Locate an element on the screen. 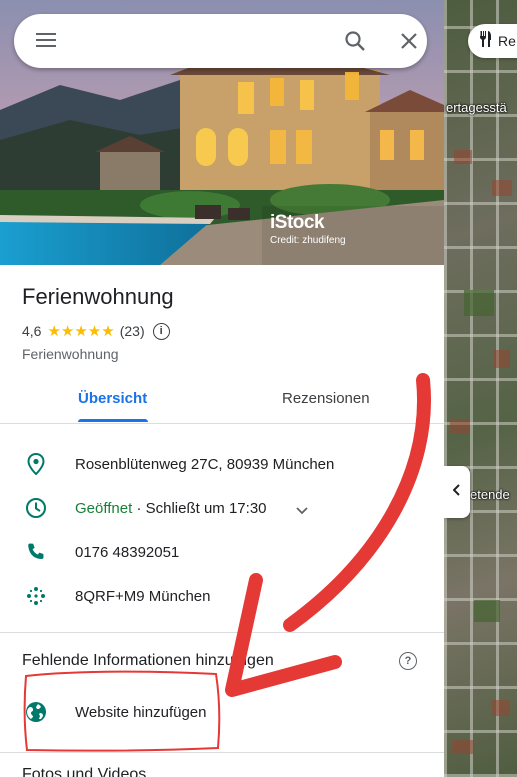  place-title: Ferienwohnung is located at coordinates (98, 296).